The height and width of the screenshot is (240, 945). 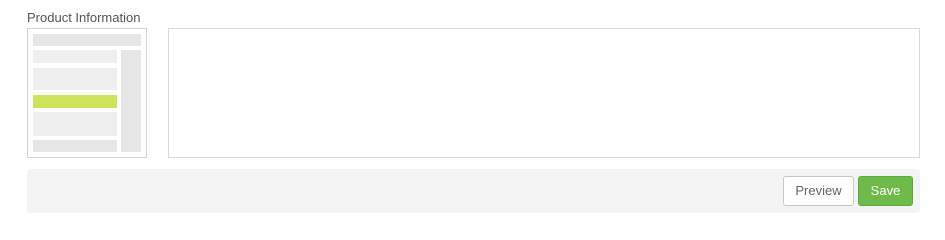 I want to click on thumb-footer-block, so click(x=75, y=146).